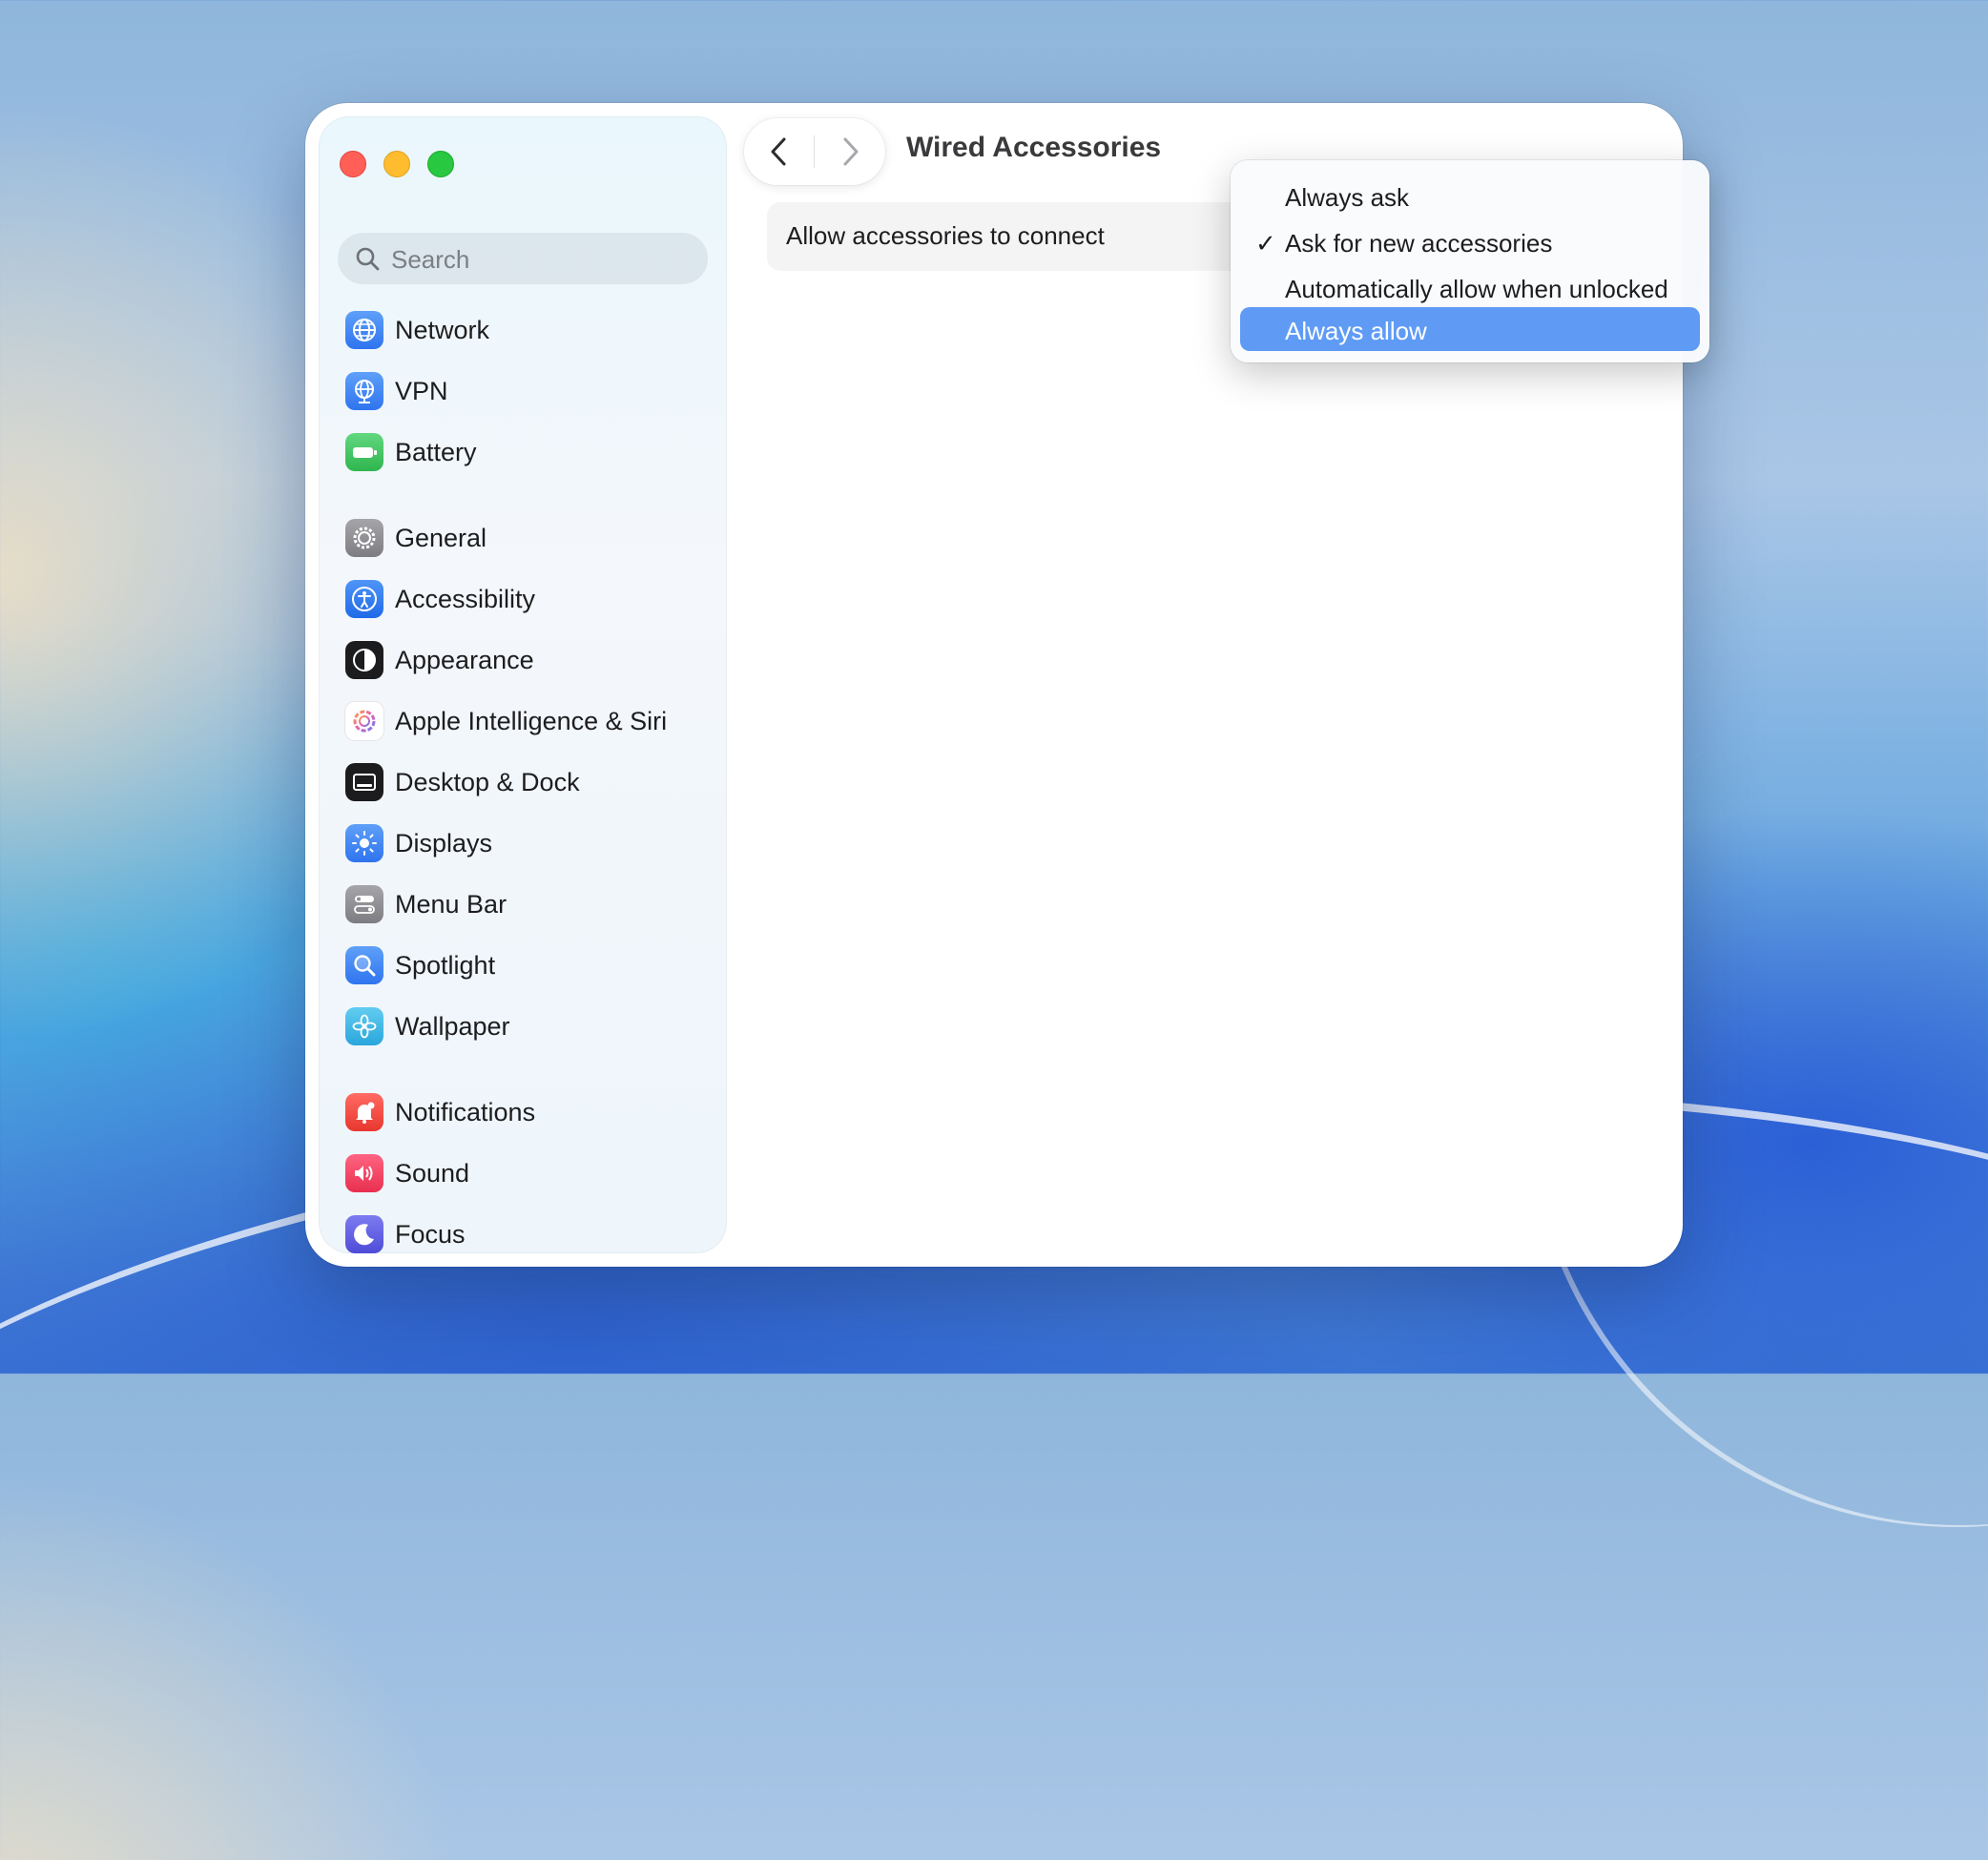  I want to click on sidebar-item-label: Appearance, so click(465, 659).